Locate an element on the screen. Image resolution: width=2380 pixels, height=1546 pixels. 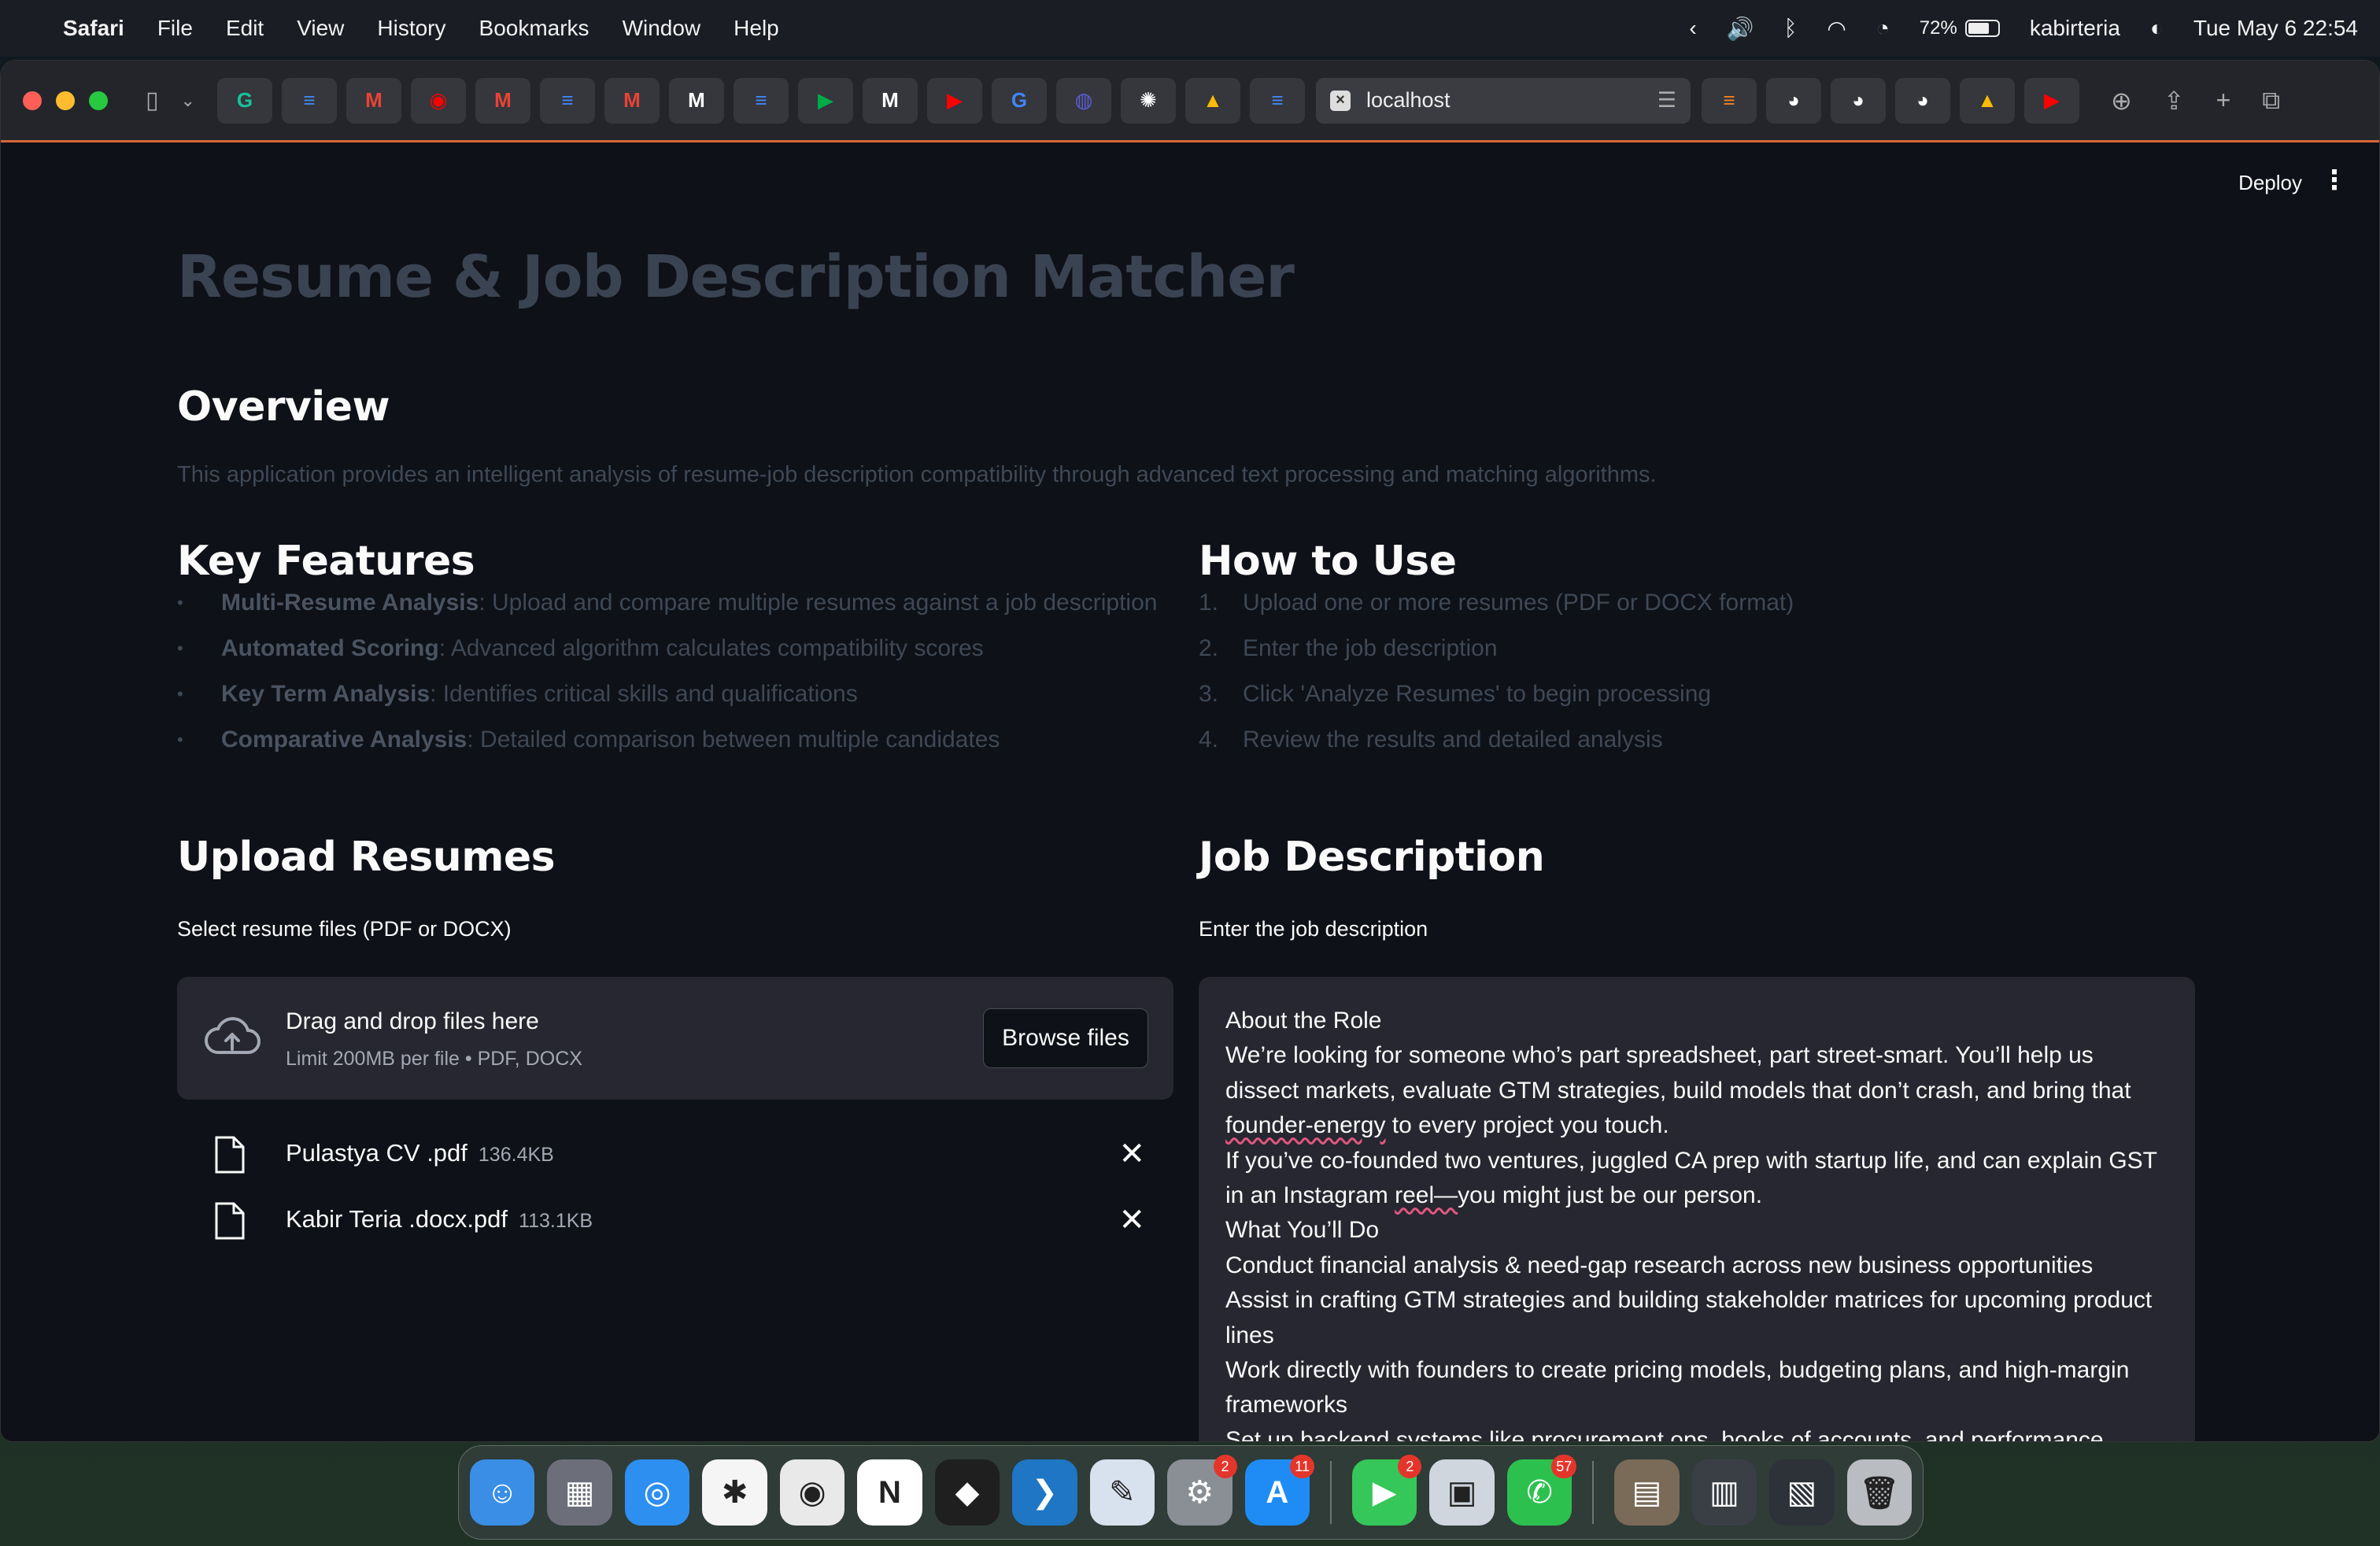
tab-youtube-music: ◉ is located at coordinates (438, 100).